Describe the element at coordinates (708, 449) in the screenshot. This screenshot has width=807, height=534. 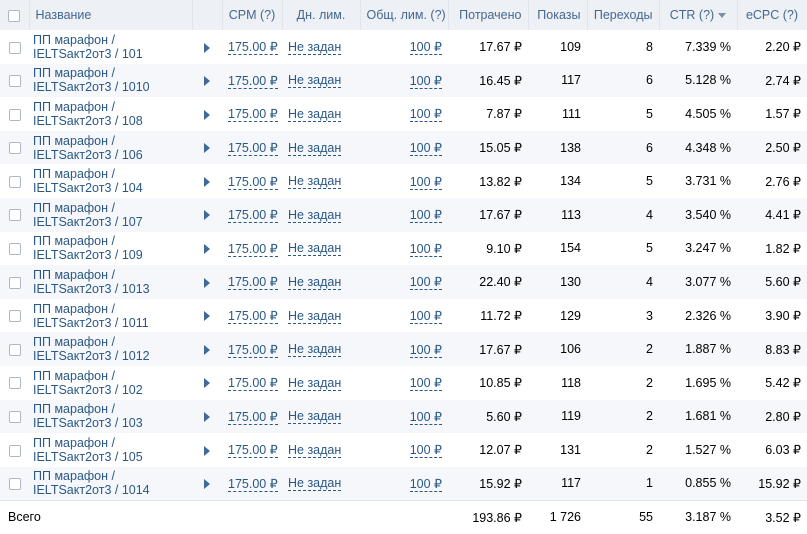
I see `ctr-cell: 1.527 %` at that location.